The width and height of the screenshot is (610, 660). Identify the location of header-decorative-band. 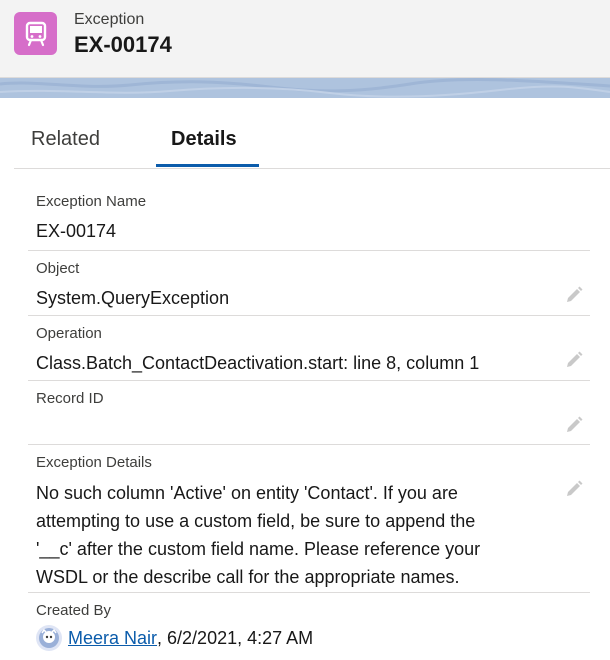
(305, 88).